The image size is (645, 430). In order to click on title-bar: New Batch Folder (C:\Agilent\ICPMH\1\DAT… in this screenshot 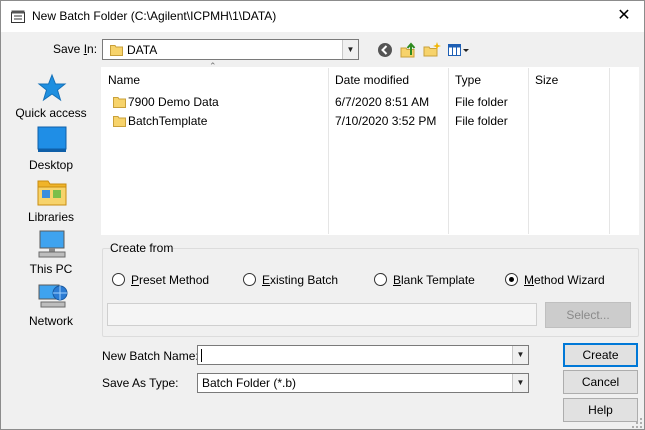, I will do `click(322, 16)`.